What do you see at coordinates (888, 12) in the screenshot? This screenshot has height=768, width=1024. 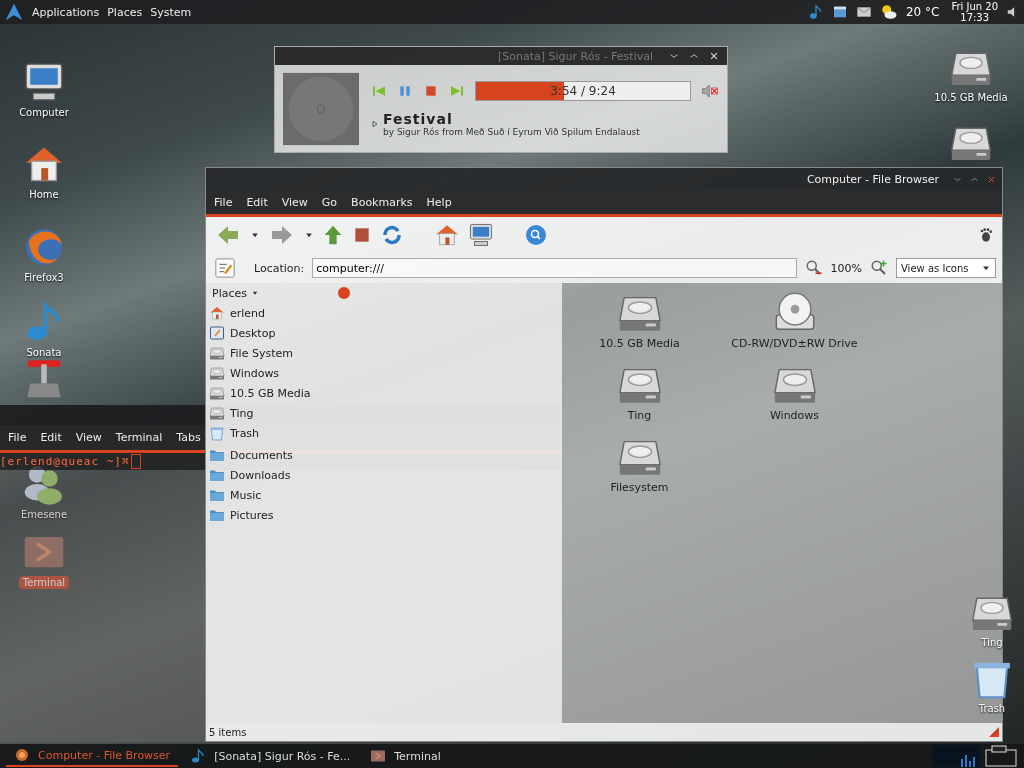 I see `sun-cloud-icon` at bounding box center [888, 12].